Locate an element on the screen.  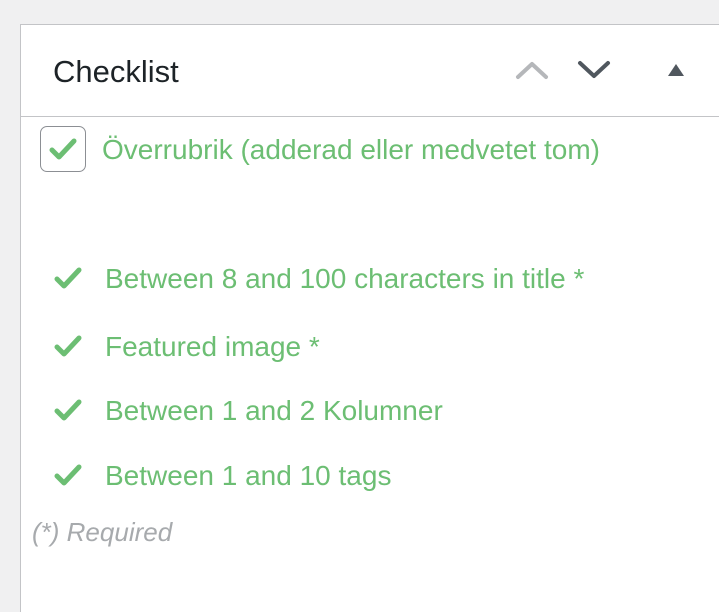
panel-header: Checklist is located at coordinates (370, 71).